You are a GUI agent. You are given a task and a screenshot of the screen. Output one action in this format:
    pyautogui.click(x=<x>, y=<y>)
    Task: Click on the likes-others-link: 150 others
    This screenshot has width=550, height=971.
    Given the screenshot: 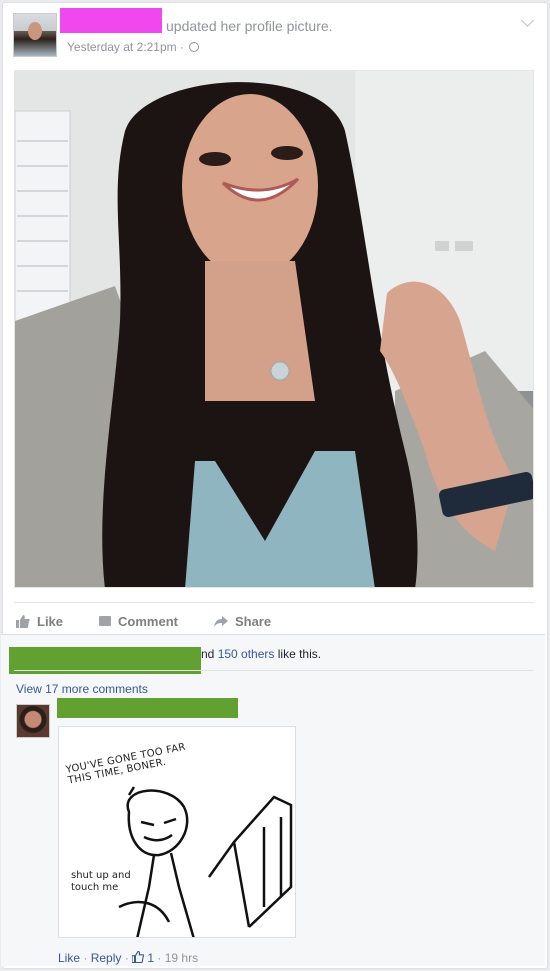 What is the action you would take?
    pyautogui.click(x=246, y=654)
    